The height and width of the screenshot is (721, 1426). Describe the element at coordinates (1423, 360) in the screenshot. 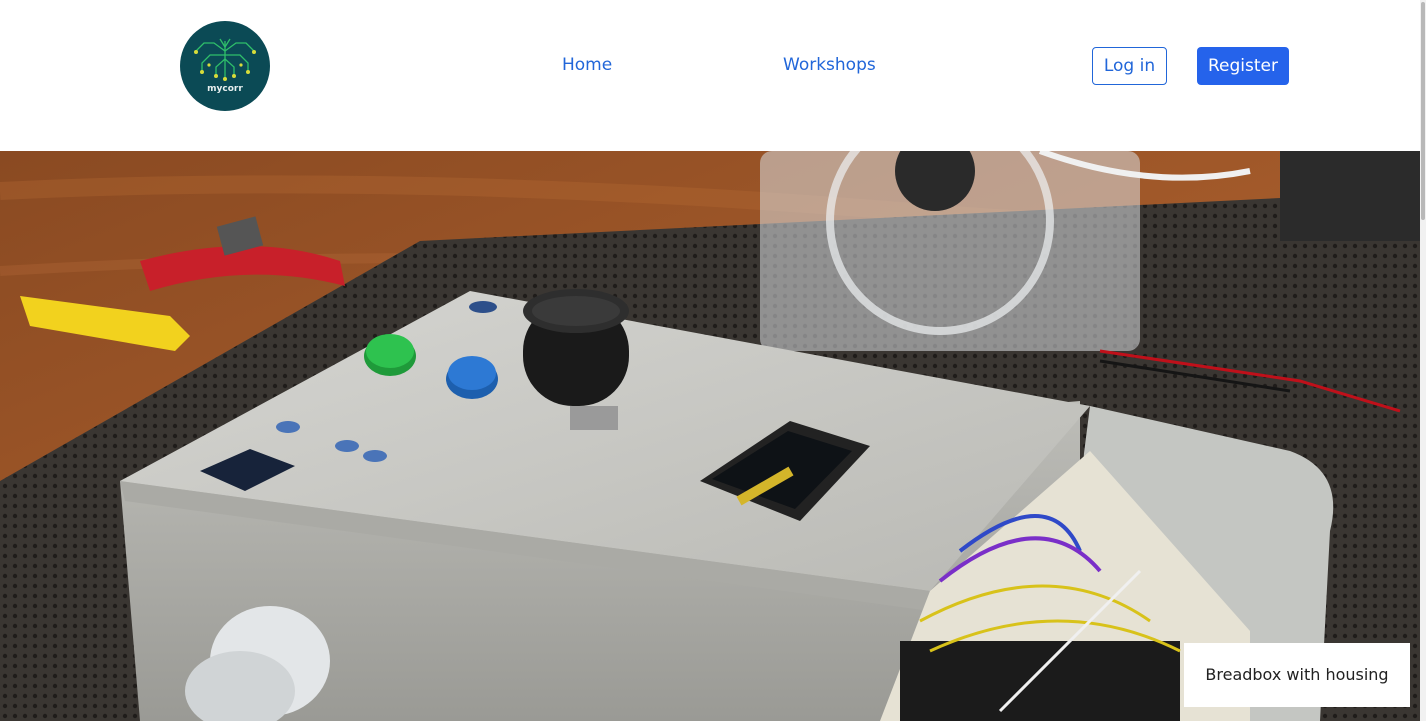

I see `page-scrollbar` at that location.